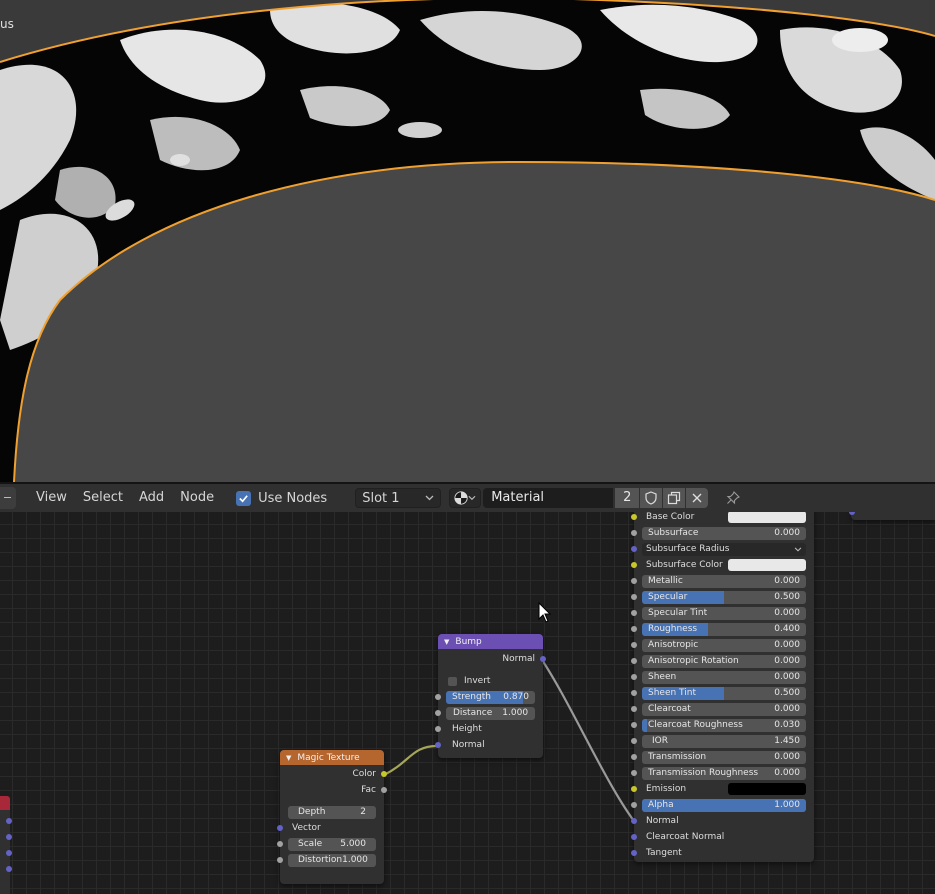 The width and height of the screenshot is (935, 894). Describe the element at coordinates (634, 757) in the screenshot. I see `transmission-socket` at that location.